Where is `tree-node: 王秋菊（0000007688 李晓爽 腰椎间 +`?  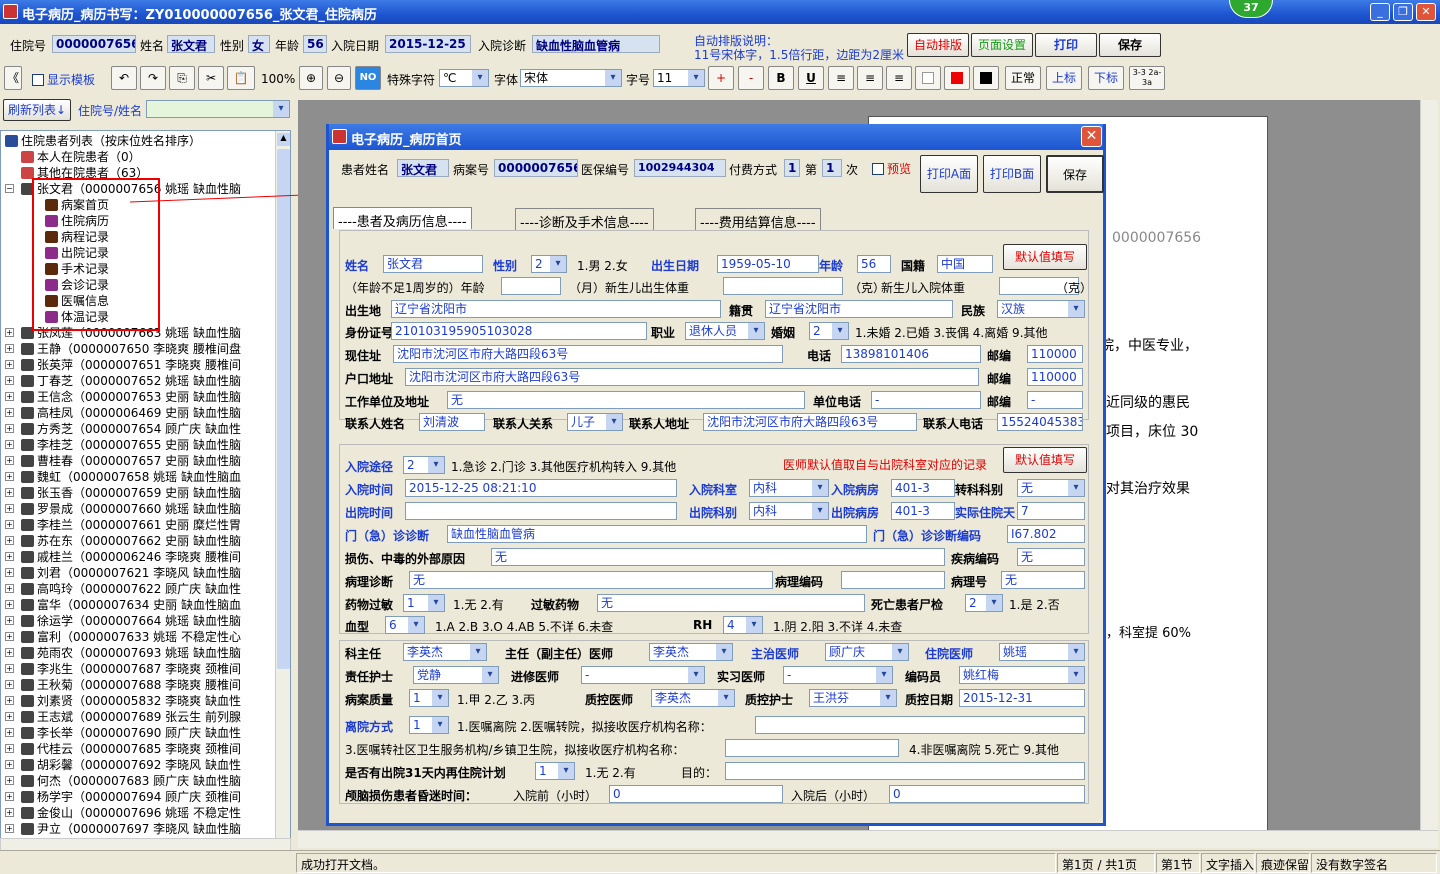 tree-node: 王秋菊（0000007688 李晓爽 腰椎间 + is located at coordinates (123, 685).